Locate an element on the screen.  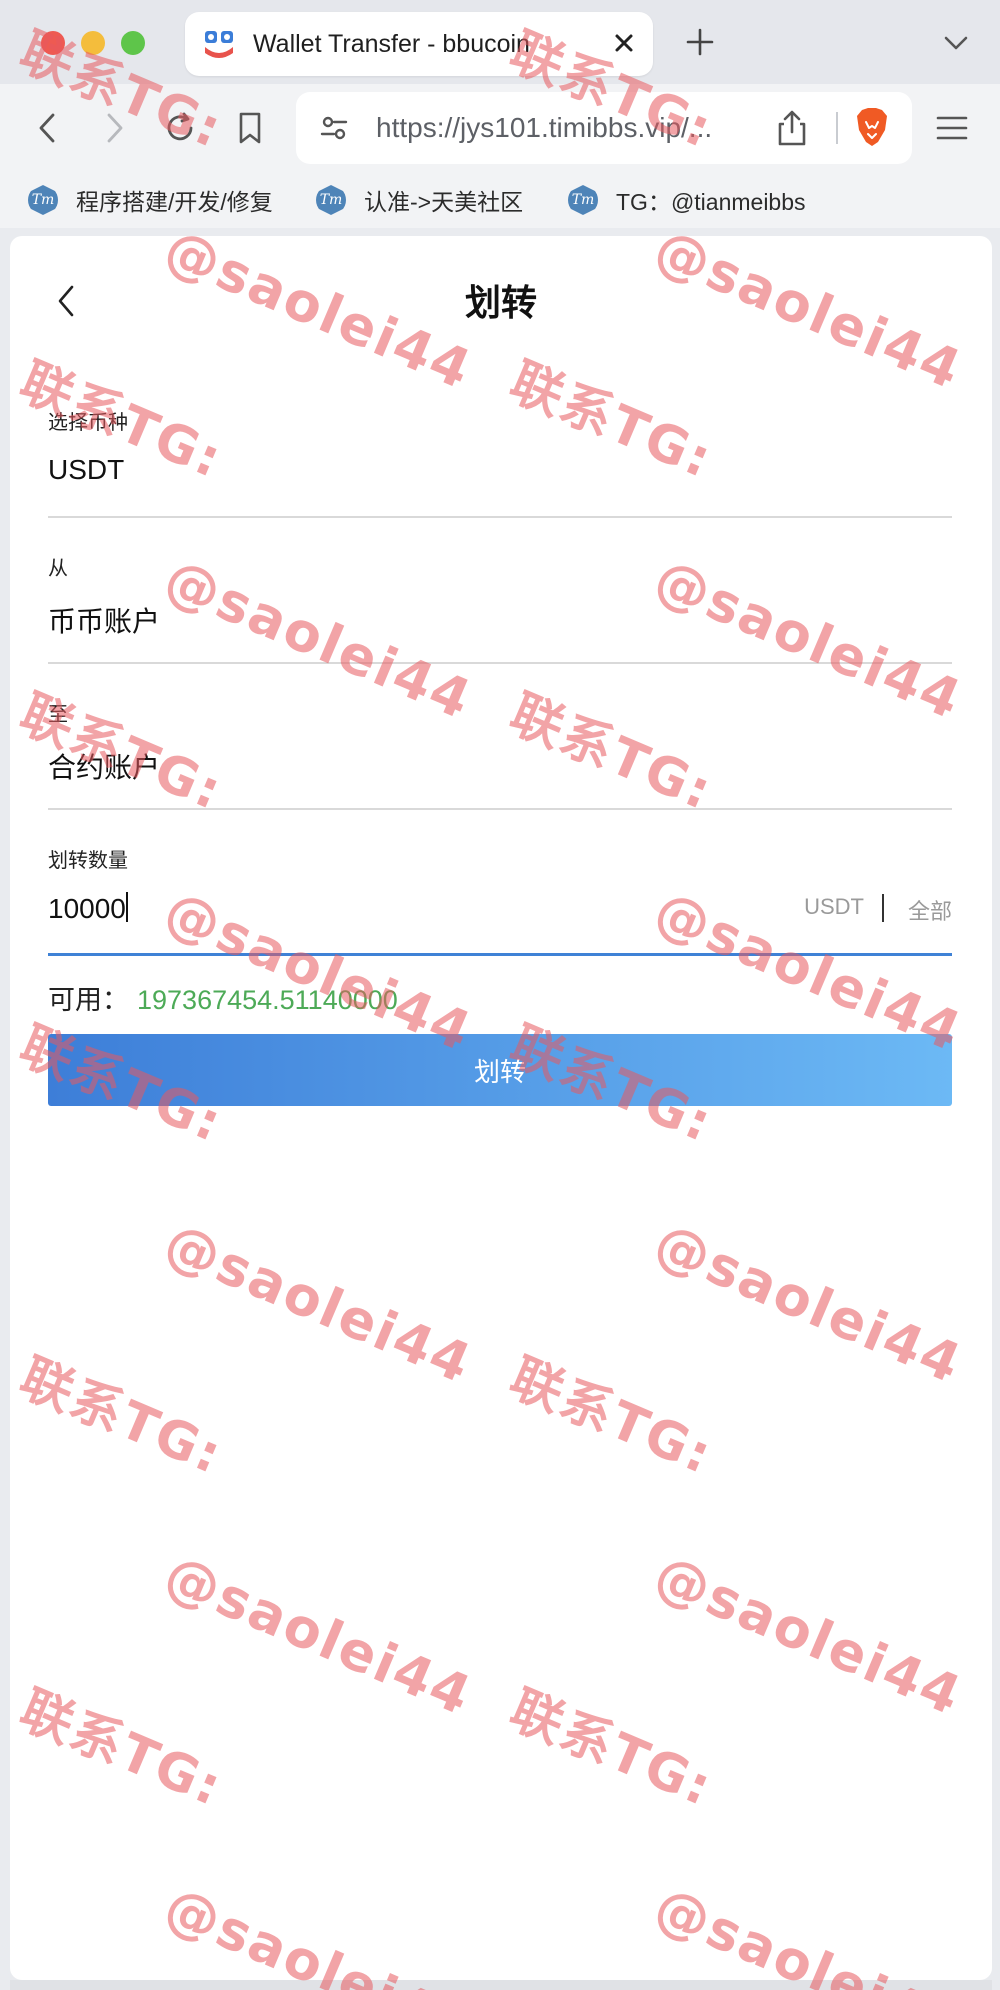
close-icon is located at coordinates (624, 43).